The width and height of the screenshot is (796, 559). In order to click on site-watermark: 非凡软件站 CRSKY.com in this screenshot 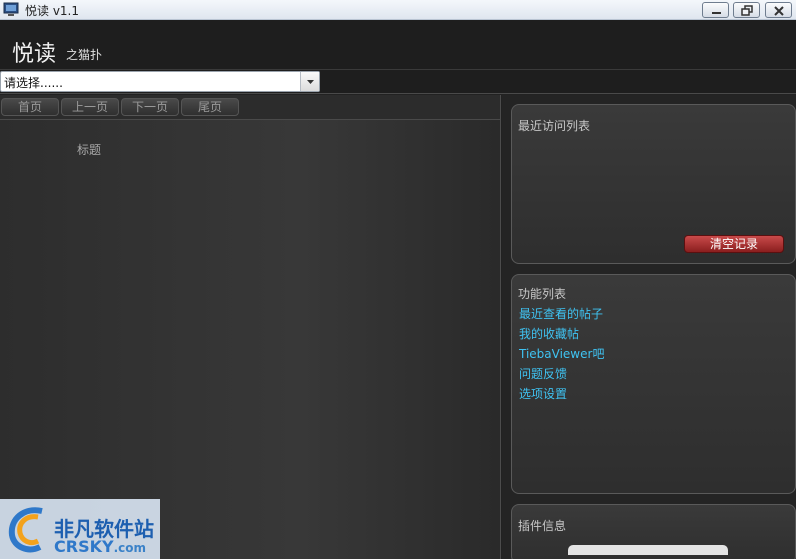, I will do `click(80, 529)`.